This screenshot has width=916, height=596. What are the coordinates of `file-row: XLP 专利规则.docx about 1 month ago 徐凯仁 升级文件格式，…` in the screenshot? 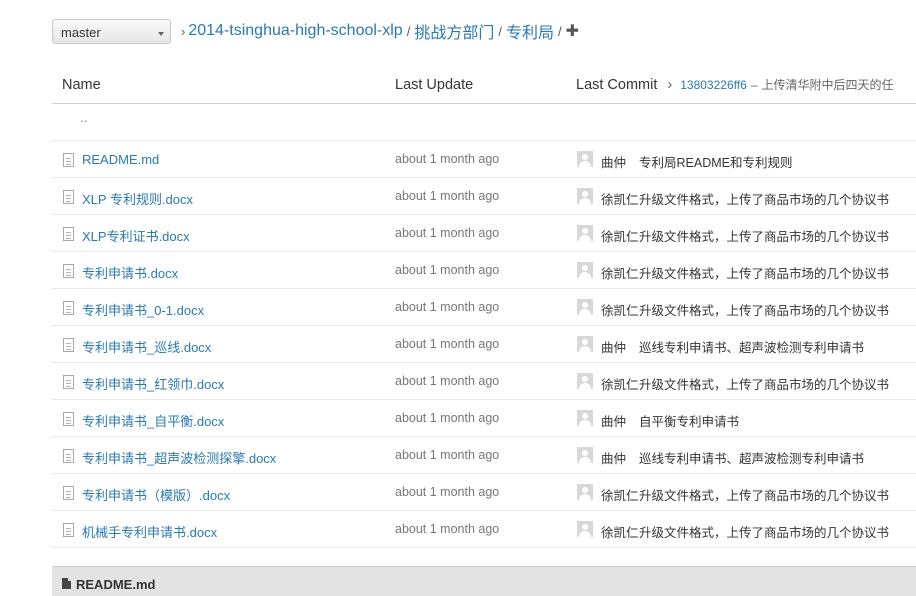 It's located at (484, 196).